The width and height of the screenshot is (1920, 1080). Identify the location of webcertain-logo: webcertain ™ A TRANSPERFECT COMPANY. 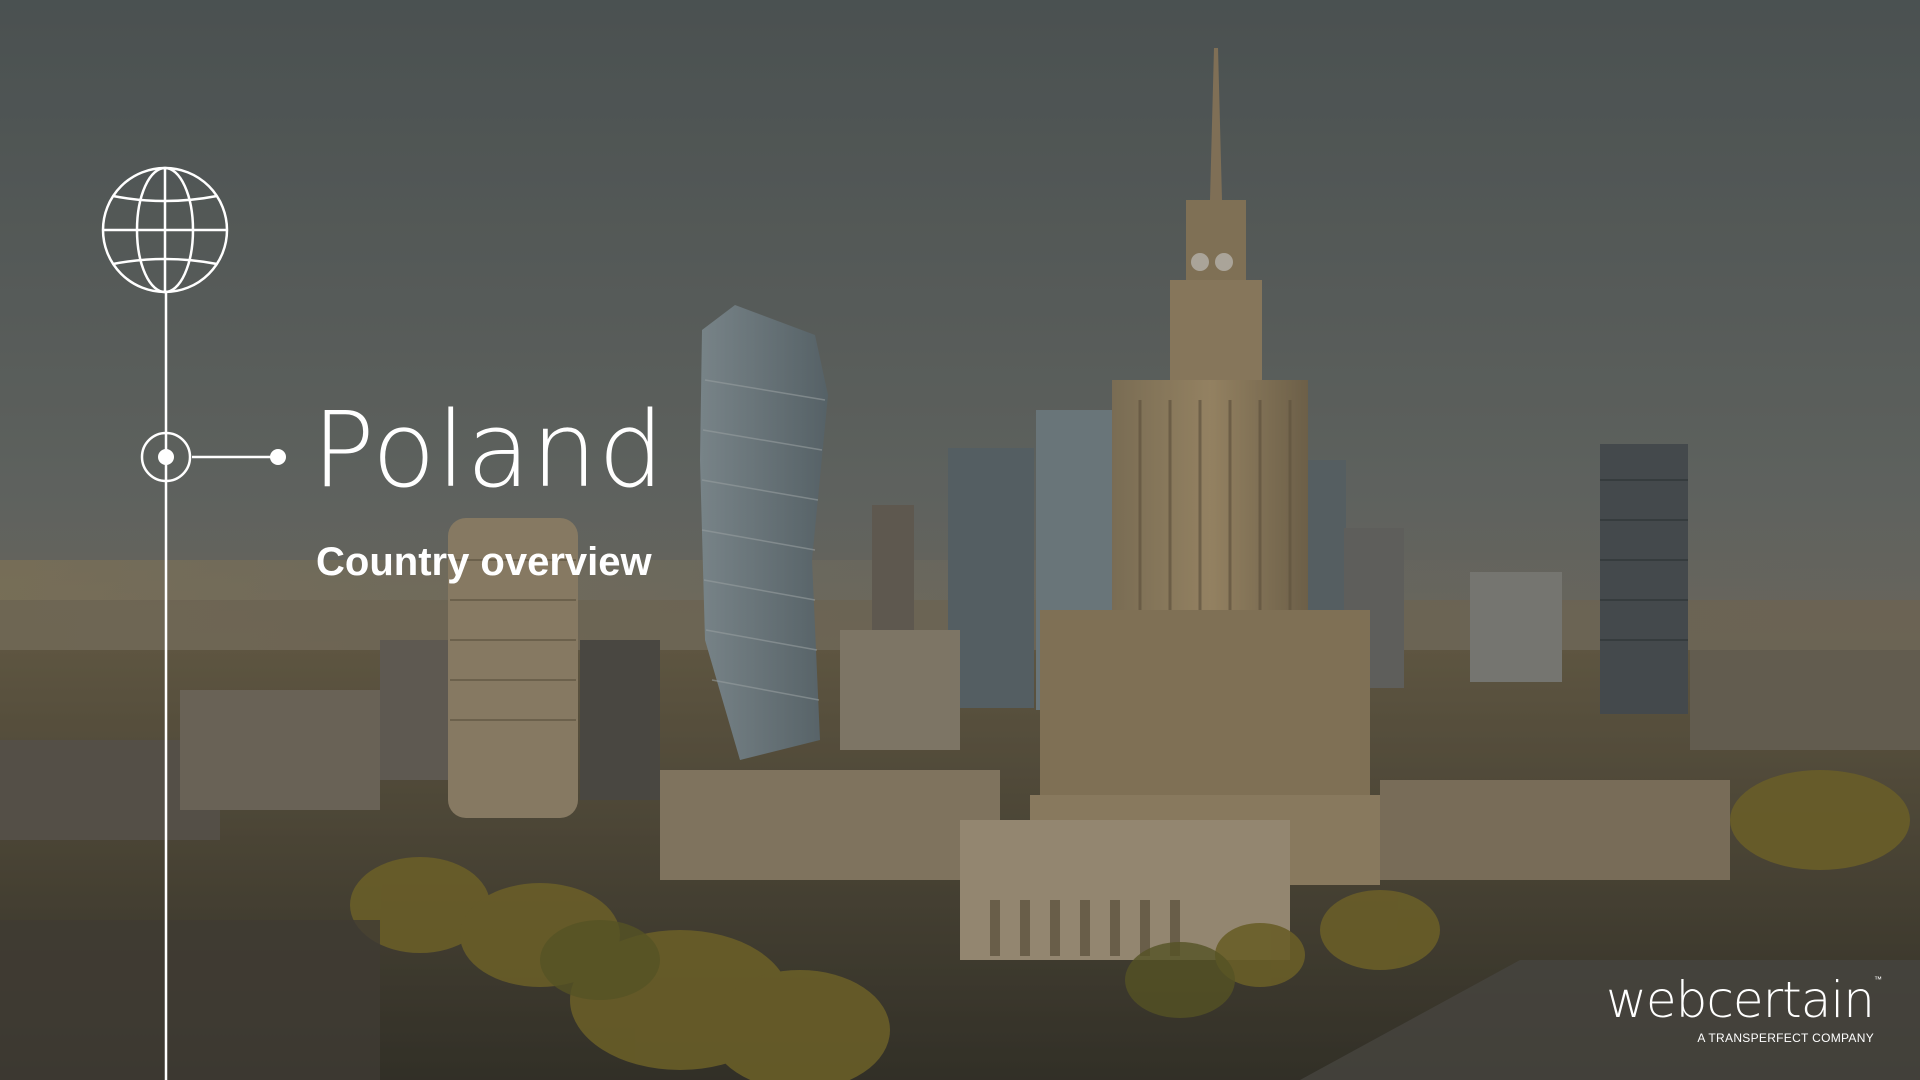
(1717, 1011).